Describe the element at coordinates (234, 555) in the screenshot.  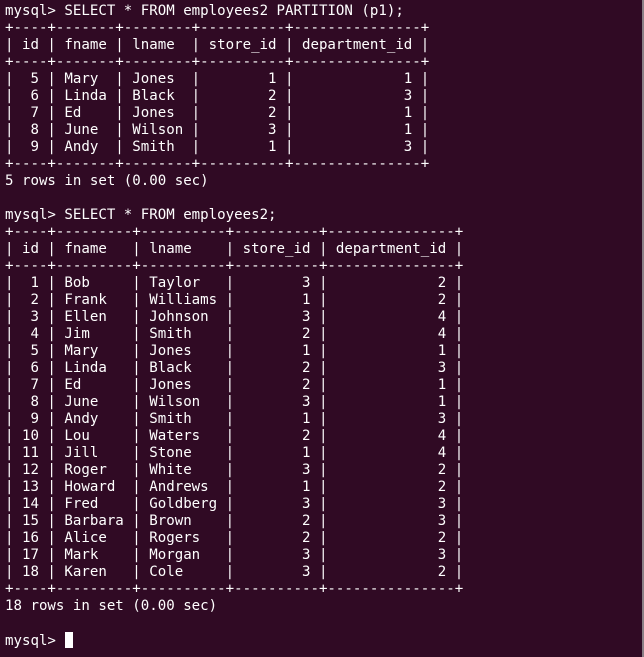
I see `table-line: | 17 | Mark | Morgan | 3 | 3 |` at that location.